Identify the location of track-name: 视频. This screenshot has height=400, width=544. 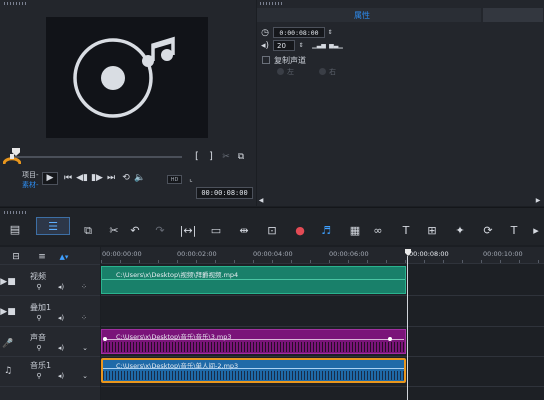
(38, 276).